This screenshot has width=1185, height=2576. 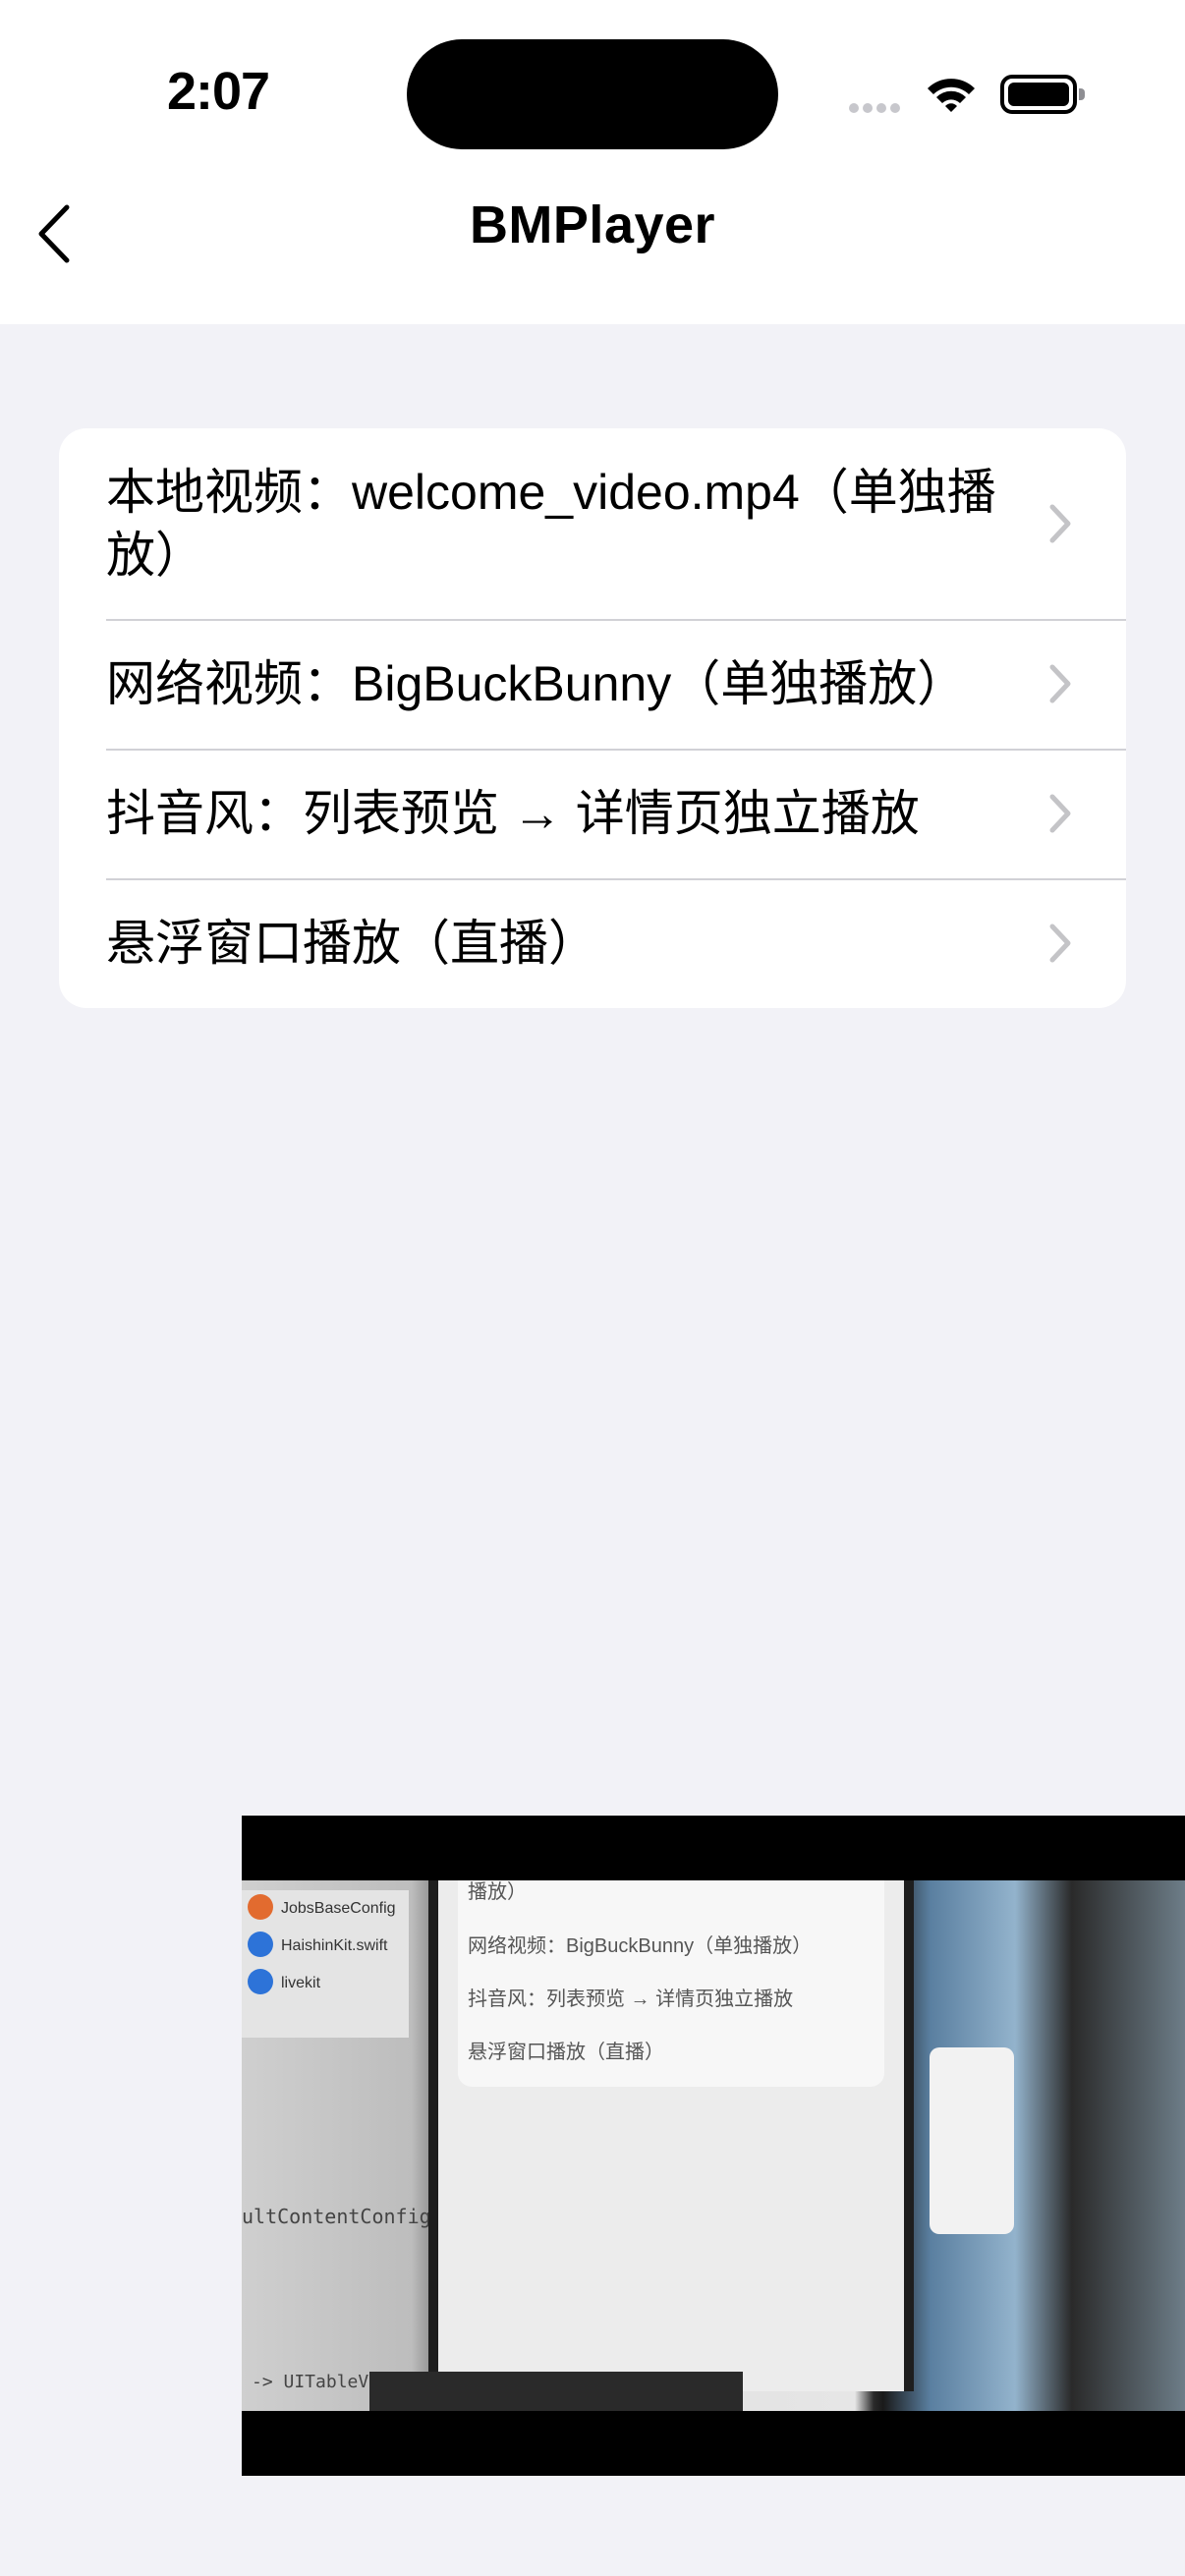 What do you see at coordinates (352, 943) in the screenshot?
I see `menu-item-label: 悬浮窗口播放（直播）` at bounding box center [352, 943].